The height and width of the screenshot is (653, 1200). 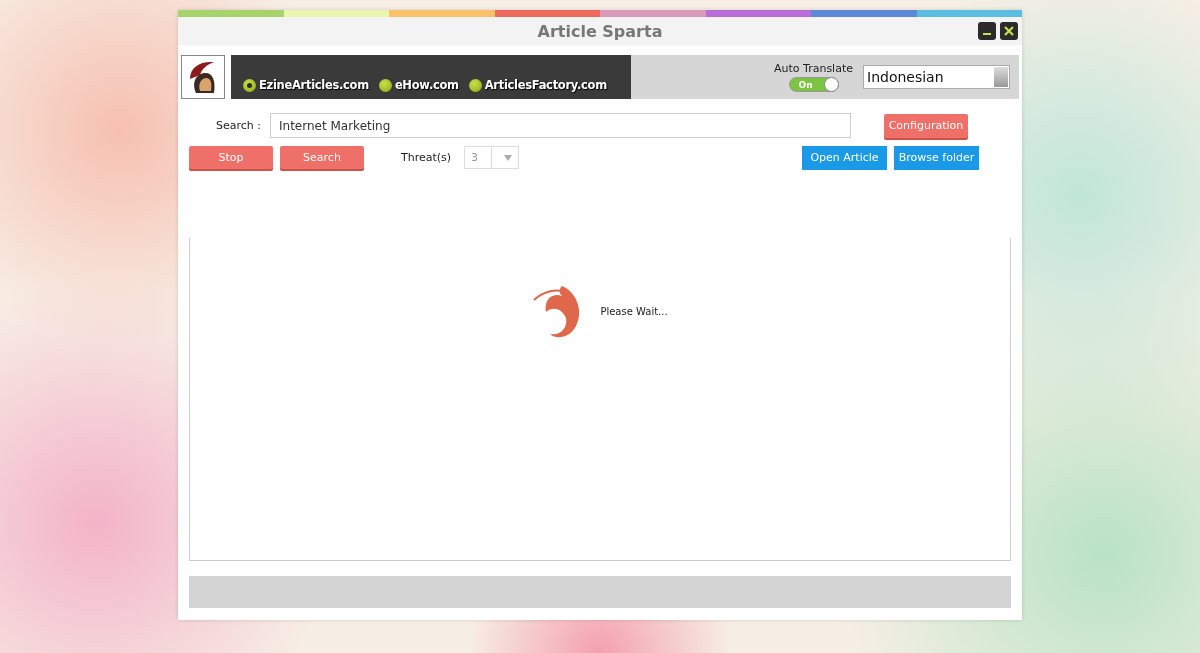 What do you see at coordinates (231, 157) in the screenshot?
I see `action-button: Stop` at bounding box center [231, 157].